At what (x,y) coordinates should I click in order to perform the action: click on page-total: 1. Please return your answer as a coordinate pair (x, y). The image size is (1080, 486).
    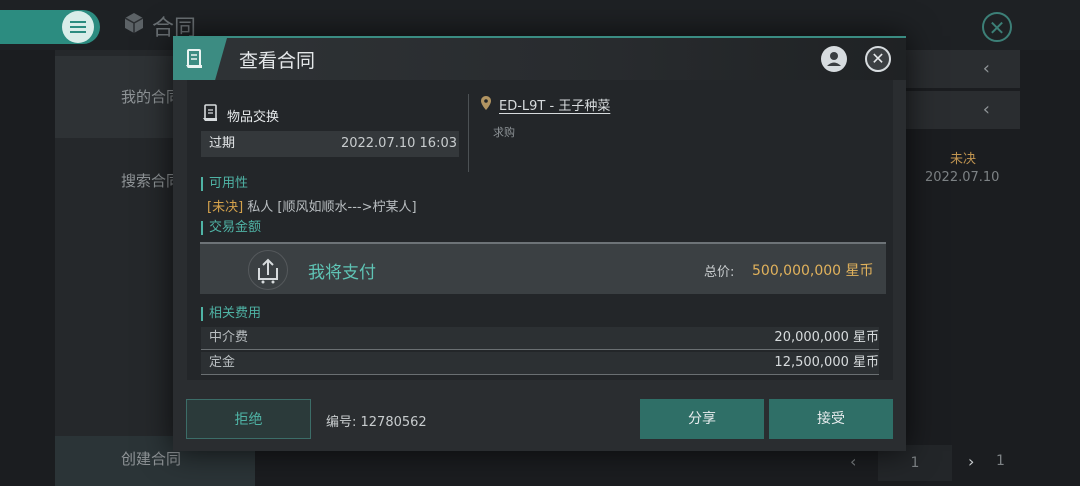
    Looking at the image, I should click on (1000, 461).